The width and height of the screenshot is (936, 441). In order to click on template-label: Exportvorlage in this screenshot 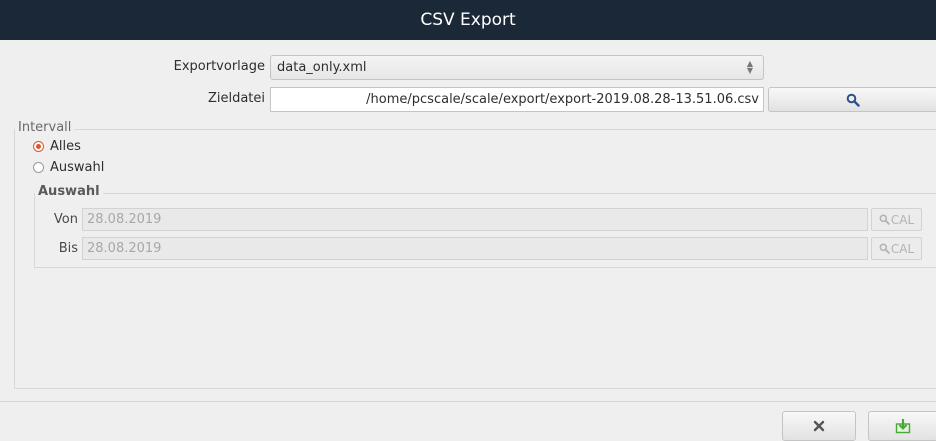, I will do `click(219, 66)`.